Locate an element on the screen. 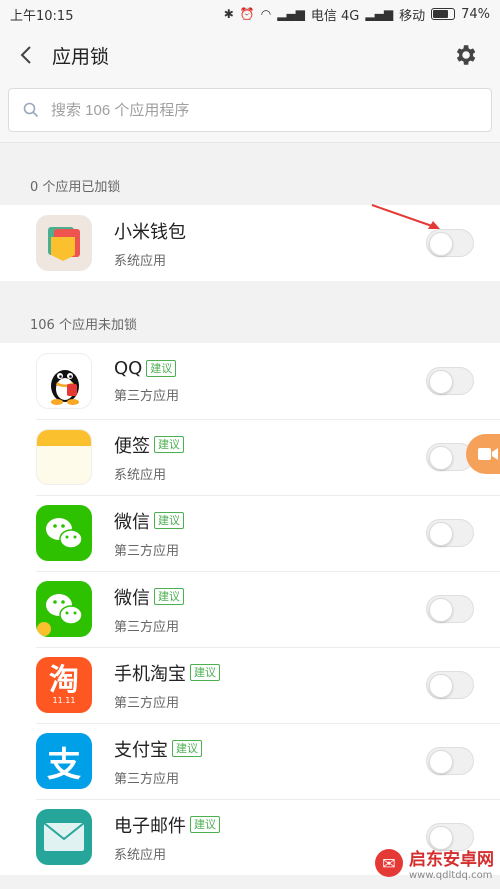  notes-icon is located at coordinates (64, 457).